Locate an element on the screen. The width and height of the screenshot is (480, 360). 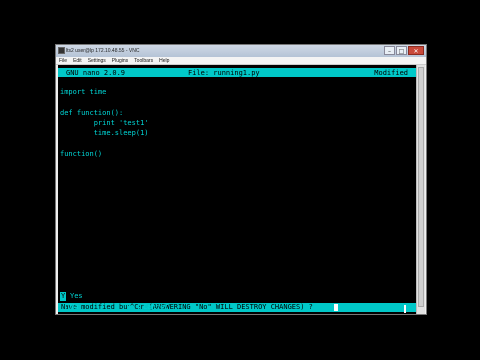
minimize-button: – is located at coordinates (389, 50).